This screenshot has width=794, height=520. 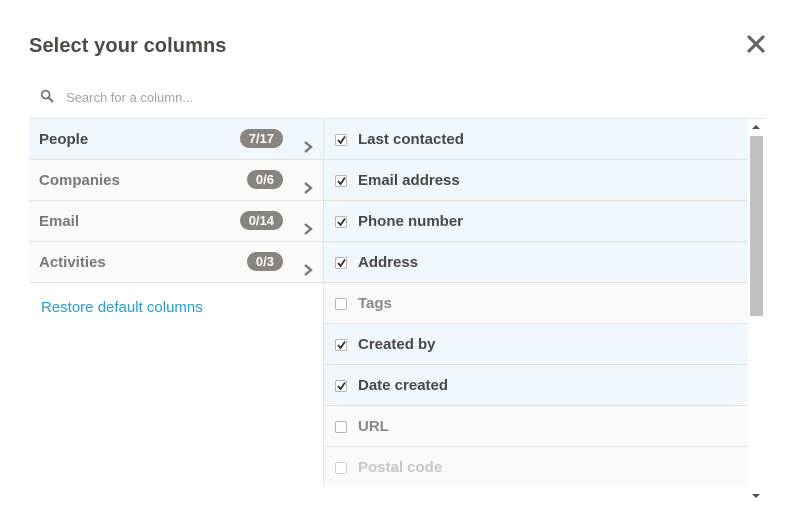 I want to click on column-item: Last contacted, so click(x=536, y=139).